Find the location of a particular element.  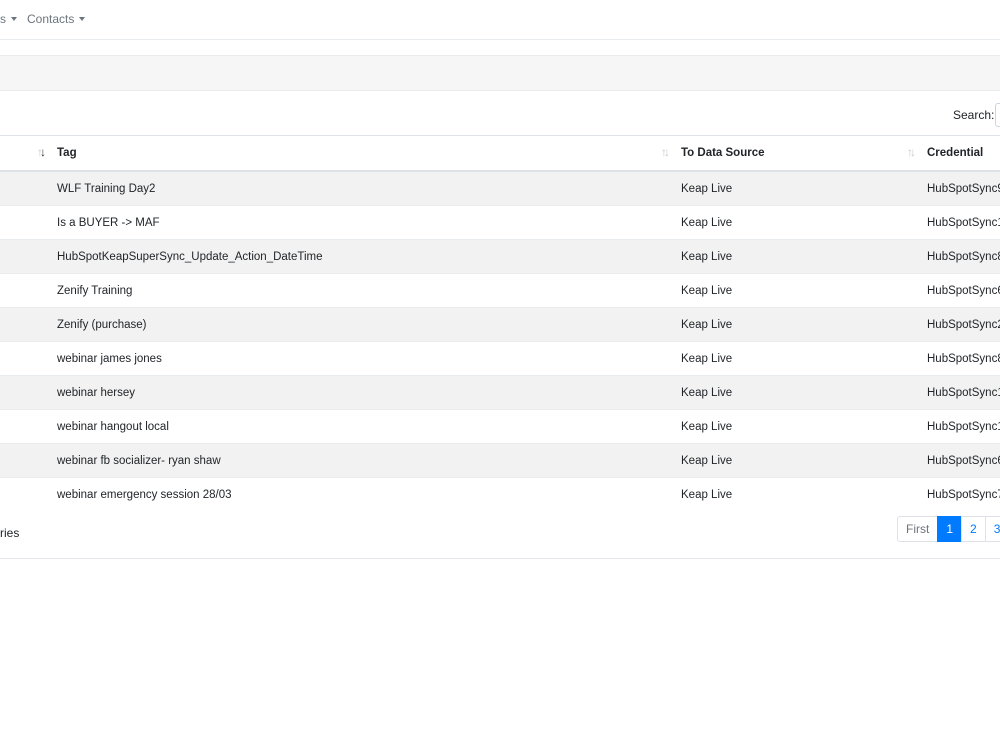

sort-desc-icon: ↑↓ is located at coordinates (41, 152).